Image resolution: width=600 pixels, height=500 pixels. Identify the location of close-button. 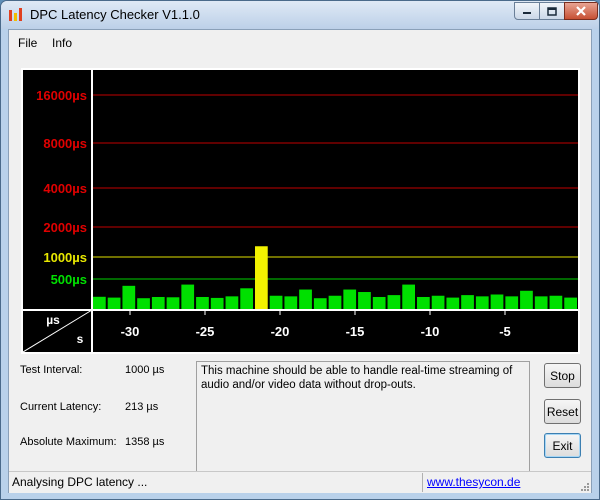
(581, 11).